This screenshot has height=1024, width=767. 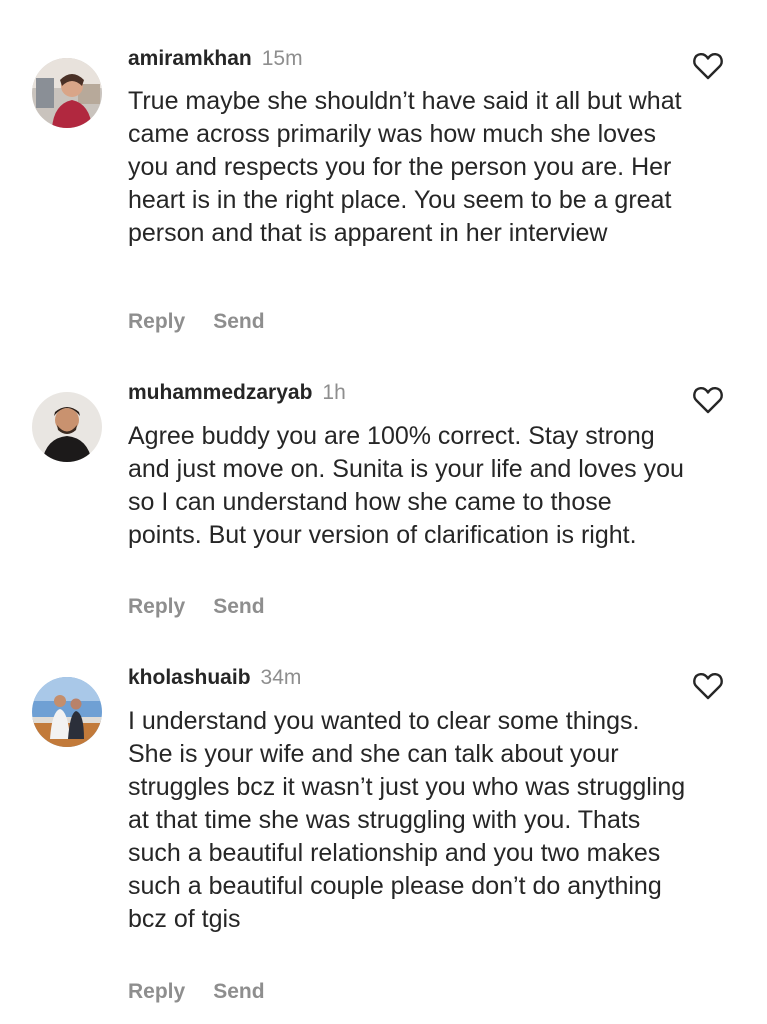 I want to click on username: amiramkhan, so click(x=190, y=58).